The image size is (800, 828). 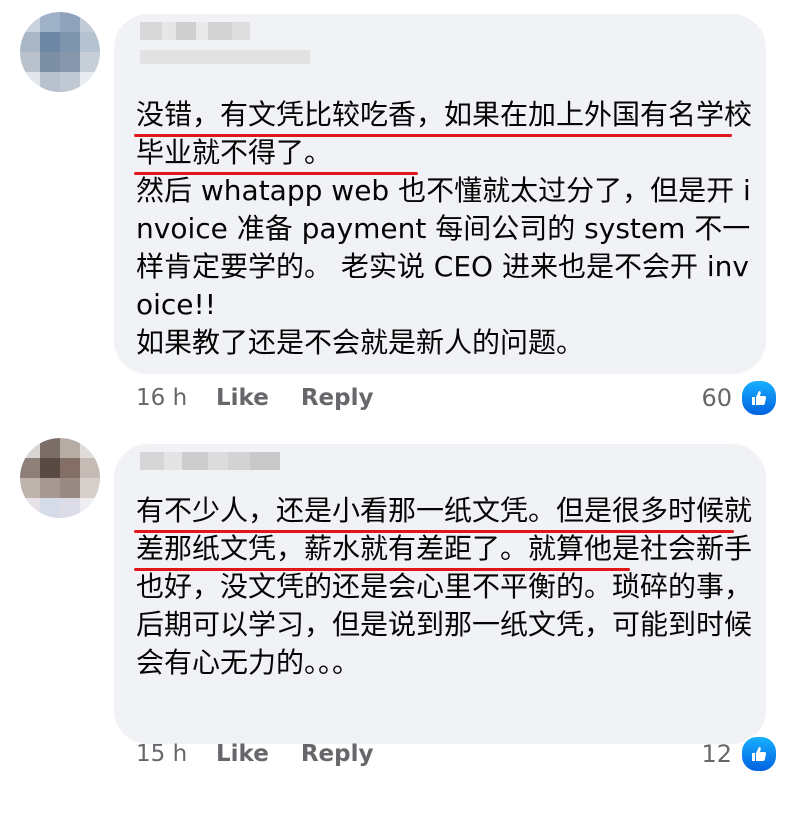 I want to click on timestamp: 15 h, so click(x=176, y=754).